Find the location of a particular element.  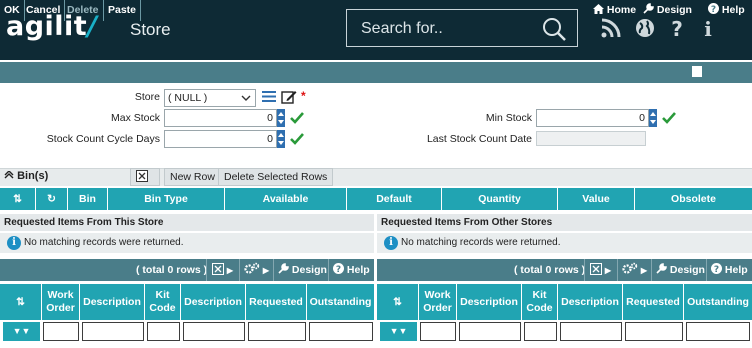

help-button: ? Help is located at coordinates (726, 10).